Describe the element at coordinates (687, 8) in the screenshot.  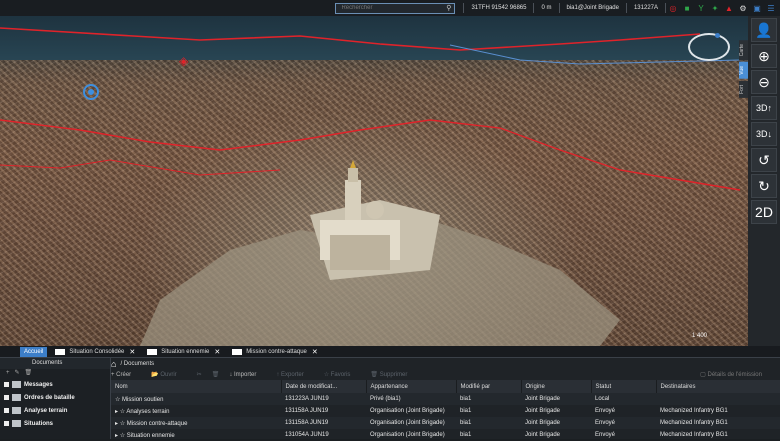
I see `unit-icon: ■` at that location.